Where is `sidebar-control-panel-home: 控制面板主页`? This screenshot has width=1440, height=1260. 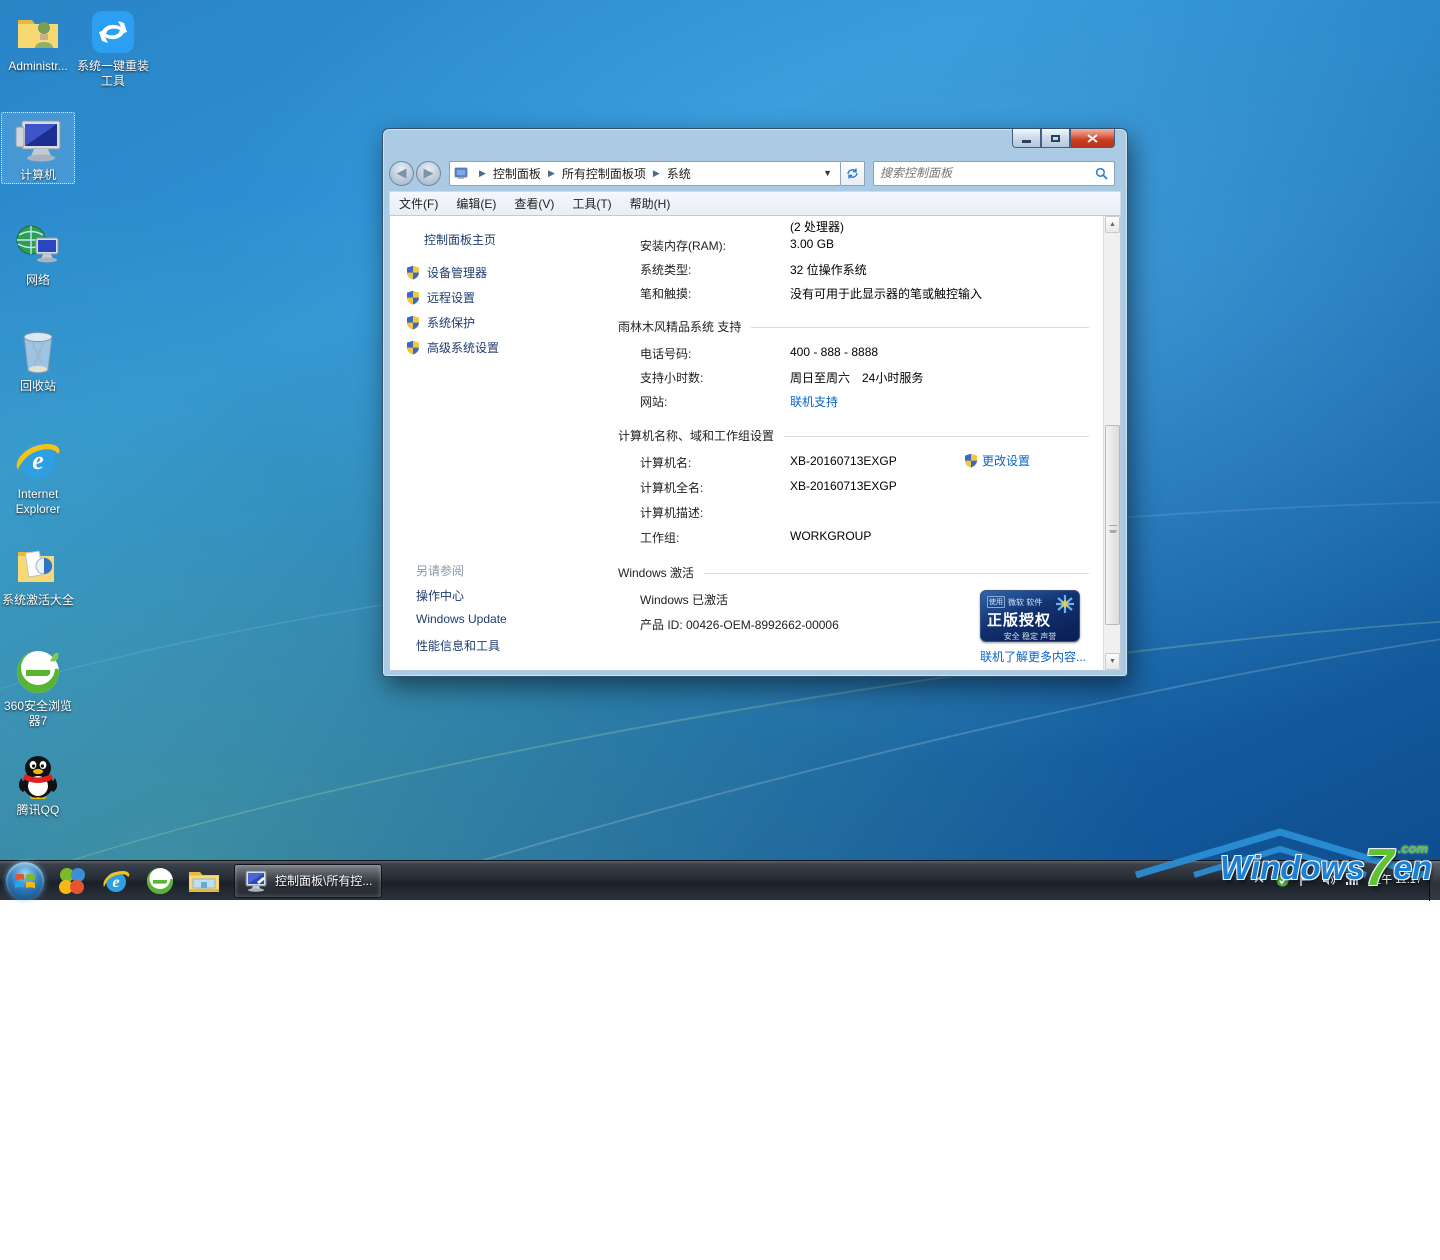 sidebar-control-panel-home: 控制面板主页 is located at coordinates (460, 239).